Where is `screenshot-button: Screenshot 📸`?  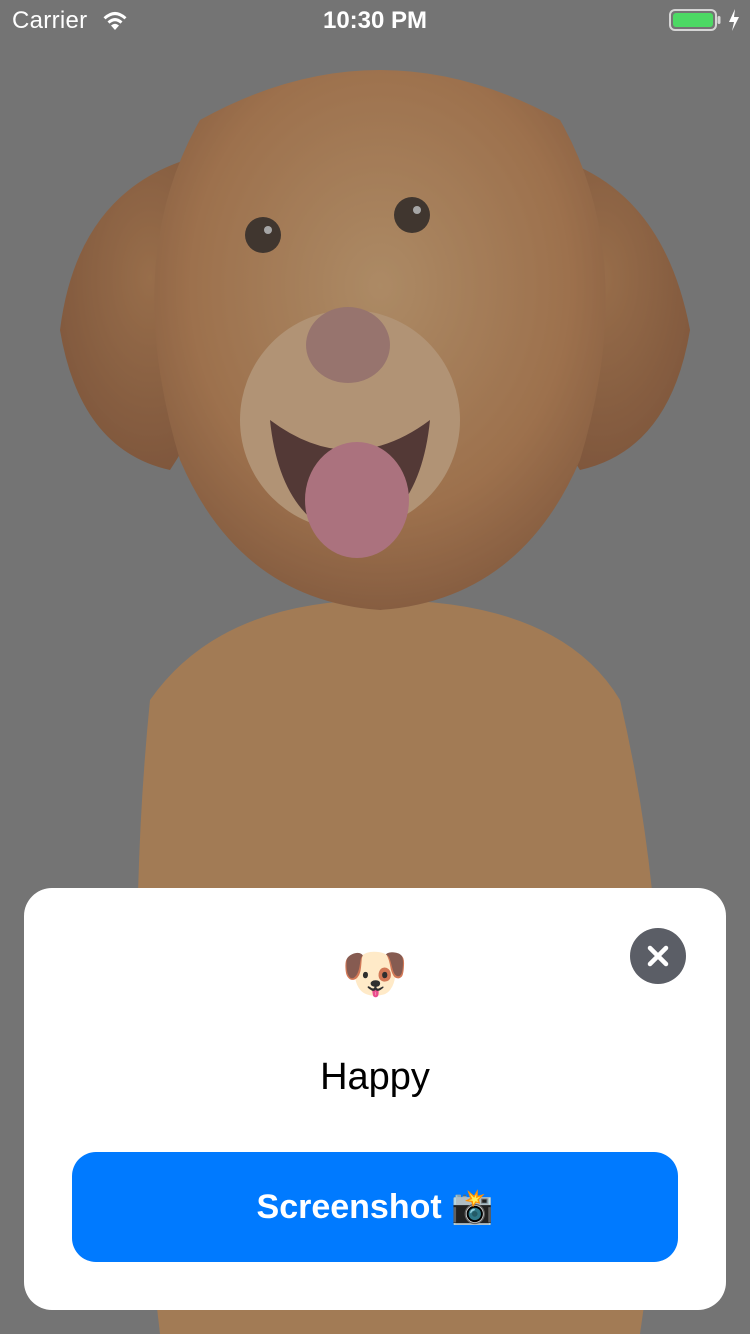 screenshot-button: Screenshot 📸 is located at coordinates (375, 1207).